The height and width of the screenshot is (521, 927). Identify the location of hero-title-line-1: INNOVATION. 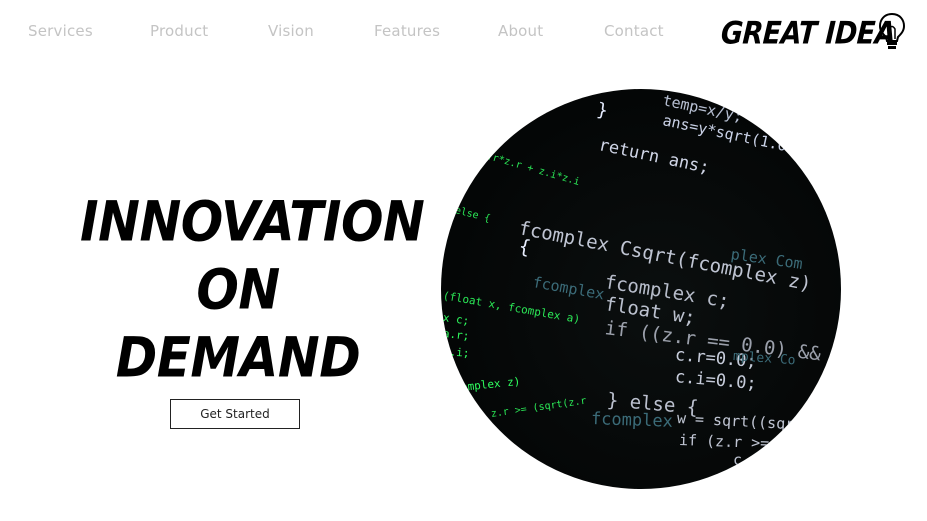
(252, 222).